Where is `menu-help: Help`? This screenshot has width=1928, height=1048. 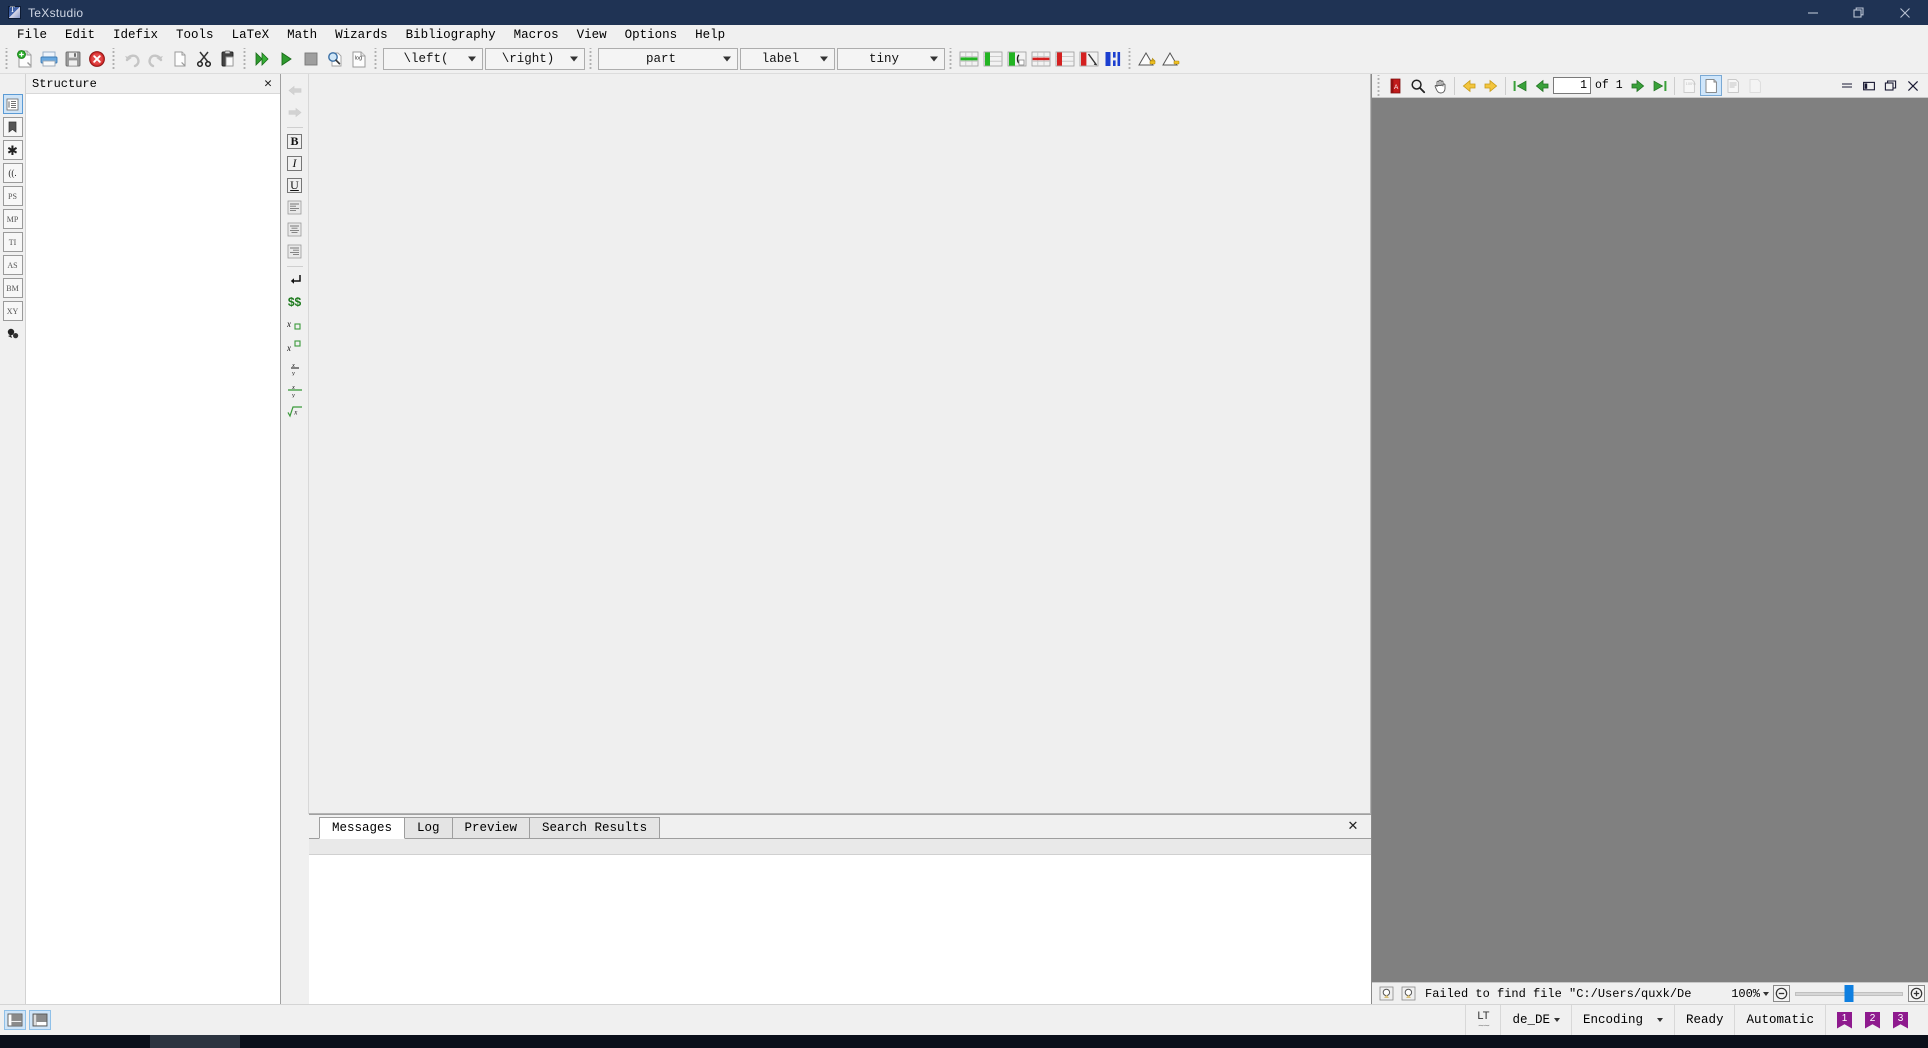 menu-help: Help is located at coordinates (710, 35).